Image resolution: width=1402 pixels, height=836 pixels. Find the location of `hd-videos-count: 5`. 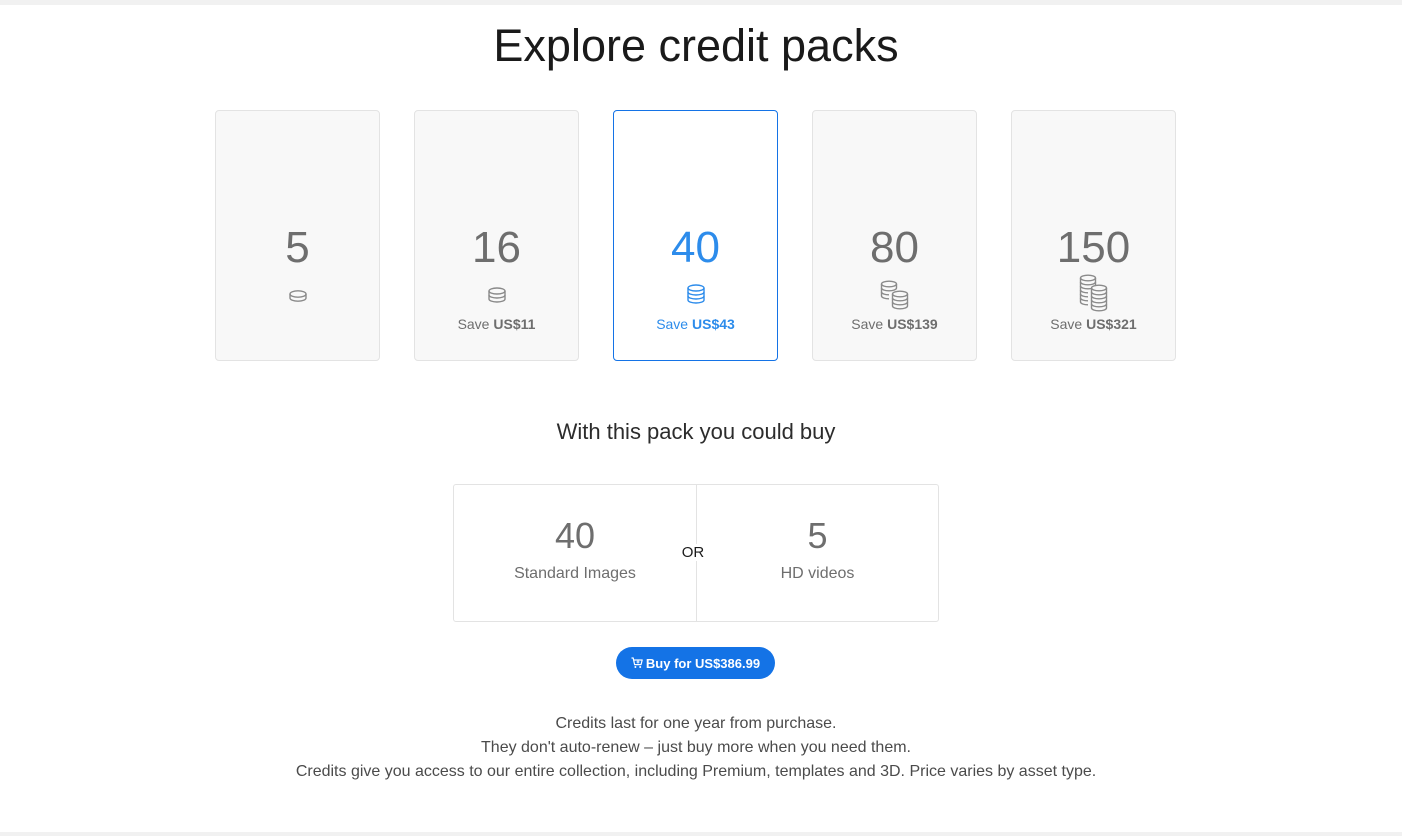

hd-videos-count: 5 is located at coordinates (817, 535).